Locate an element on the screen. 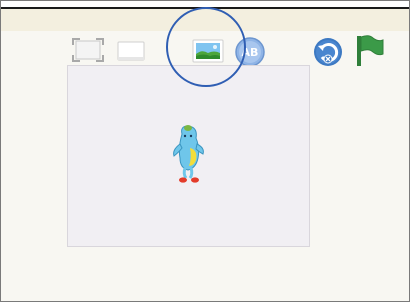 The width and height of the screenshot is (410, 302). reset-button is located at coordinates (328, 52).